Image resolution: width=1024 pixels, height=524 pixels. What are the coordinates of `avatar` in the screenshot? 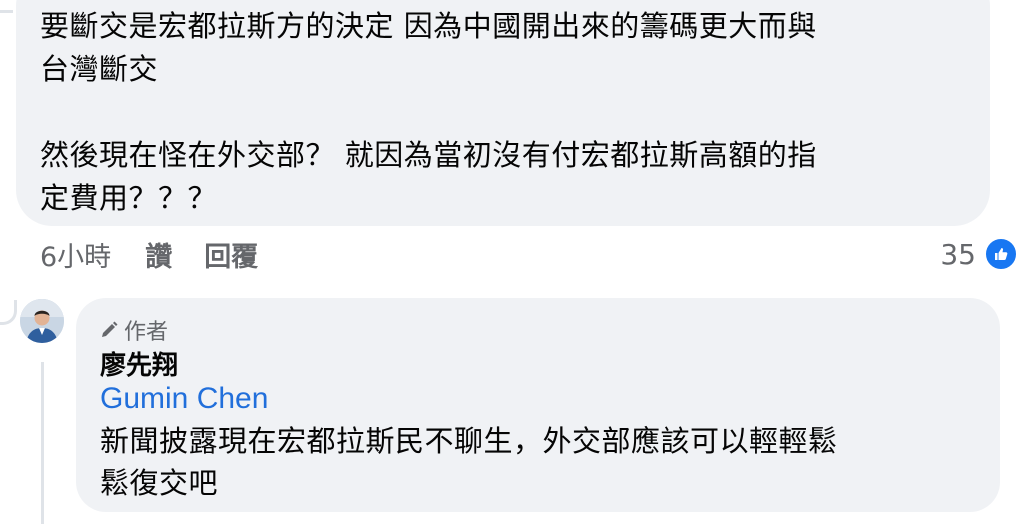 It's located at (42, 321).